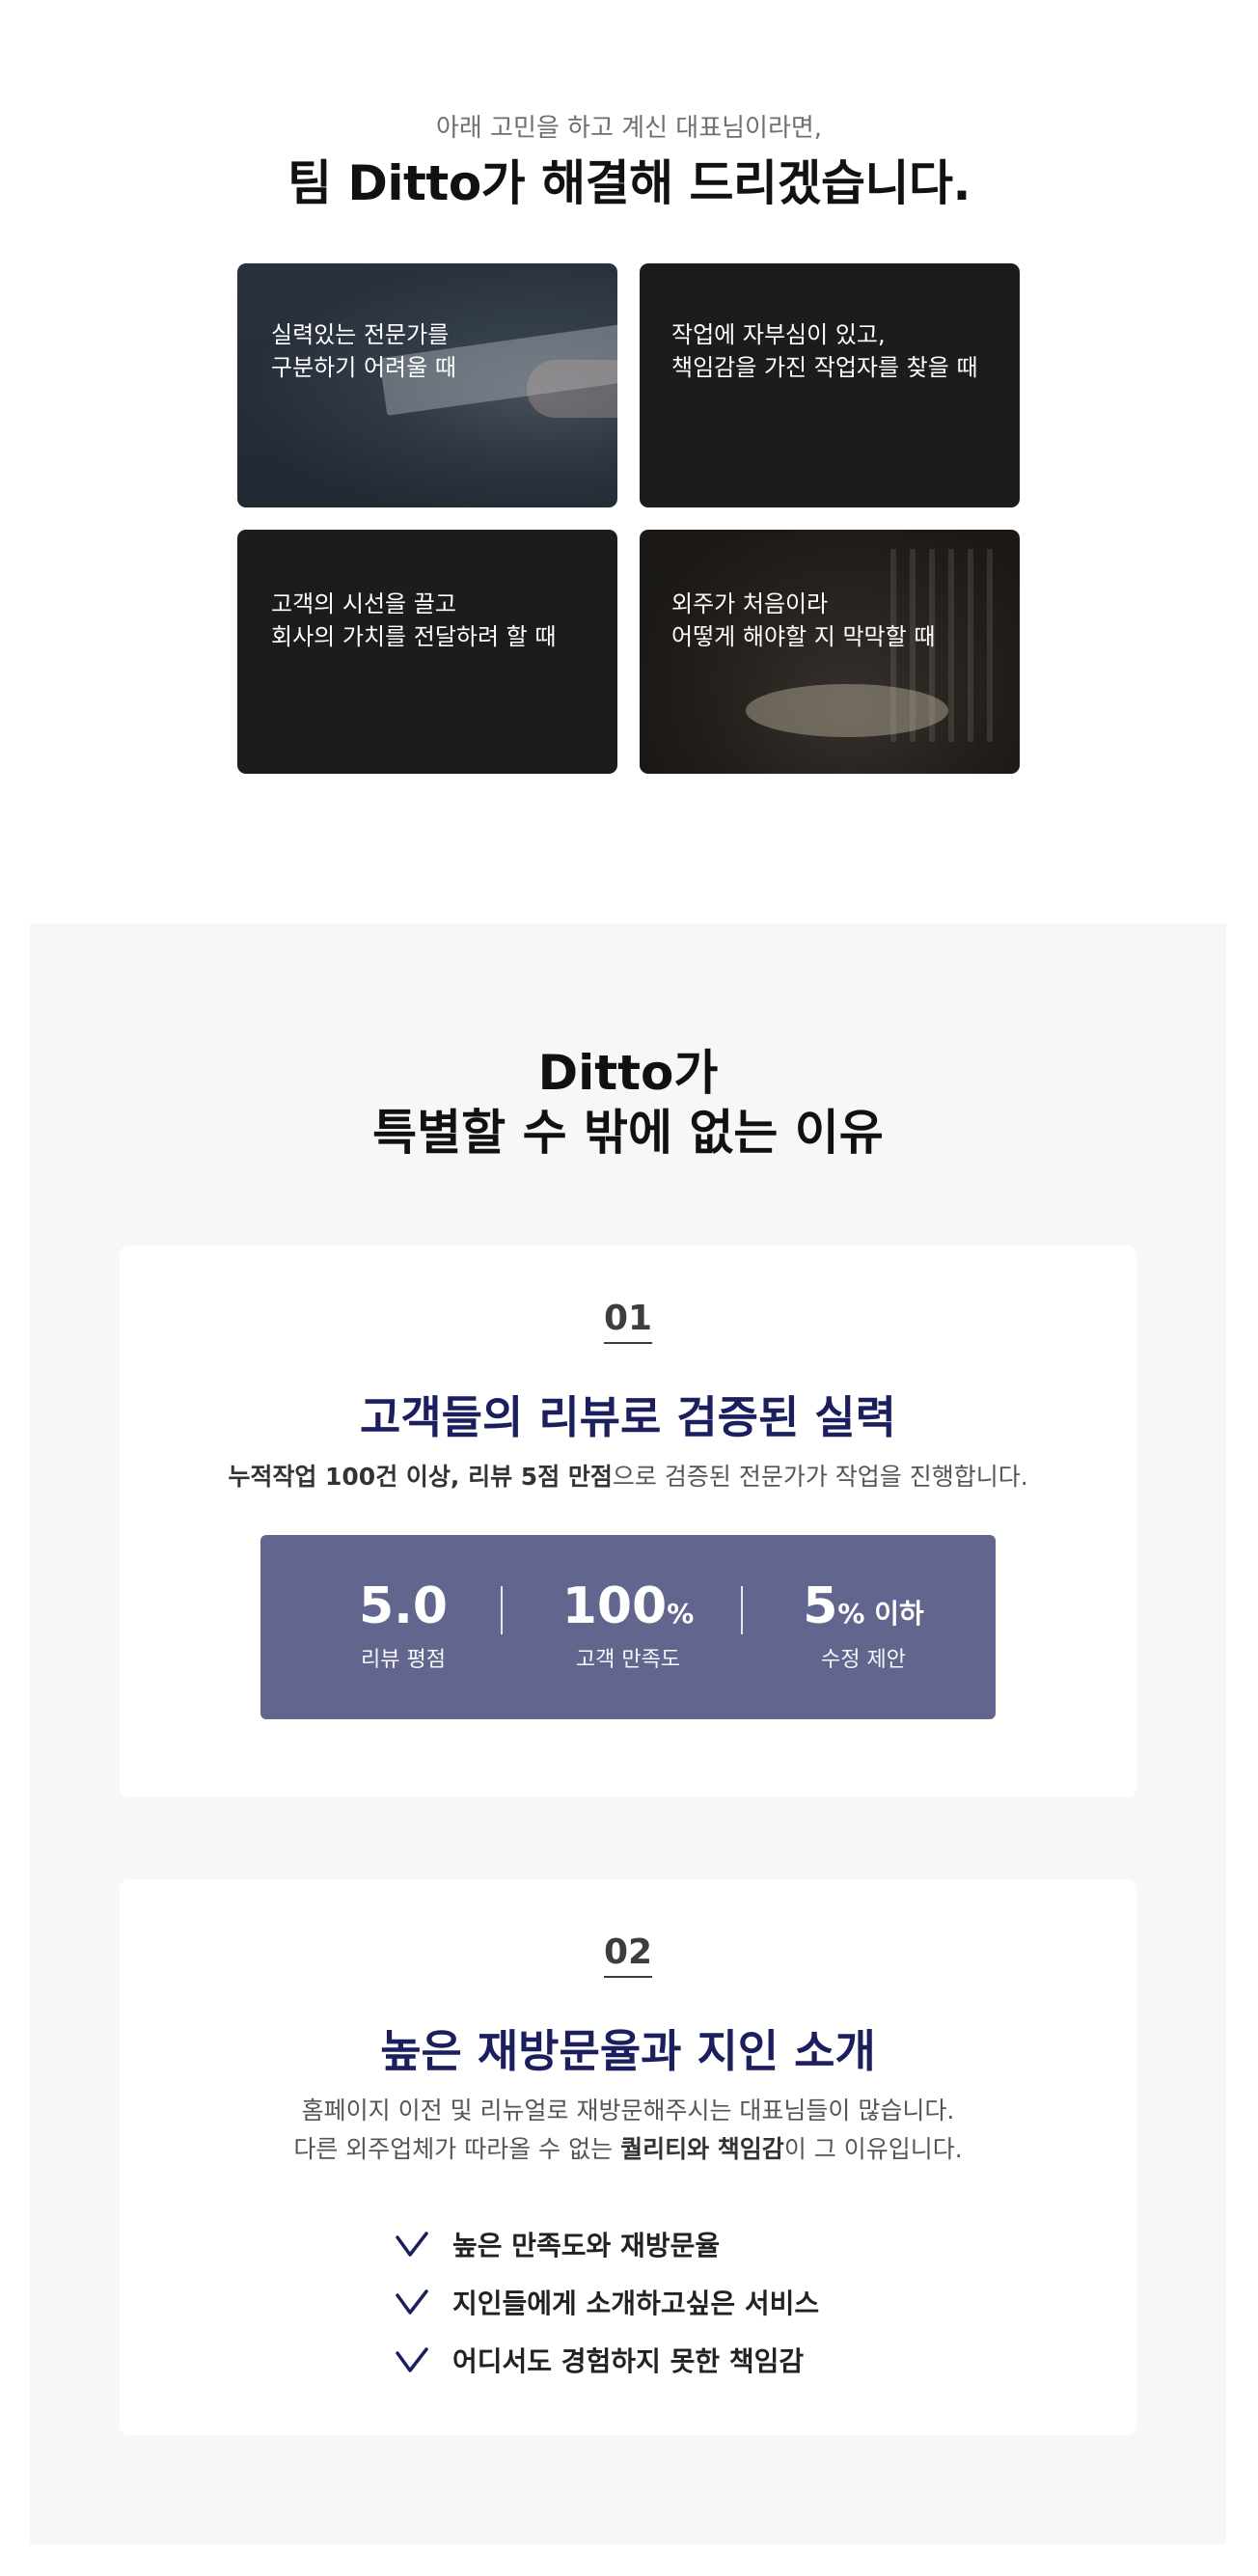  Describe the element at coordinates (684, 2360) in the screenshot. I see `checklist-item: 어디서도 경험하지 못한 책임감` at that location.